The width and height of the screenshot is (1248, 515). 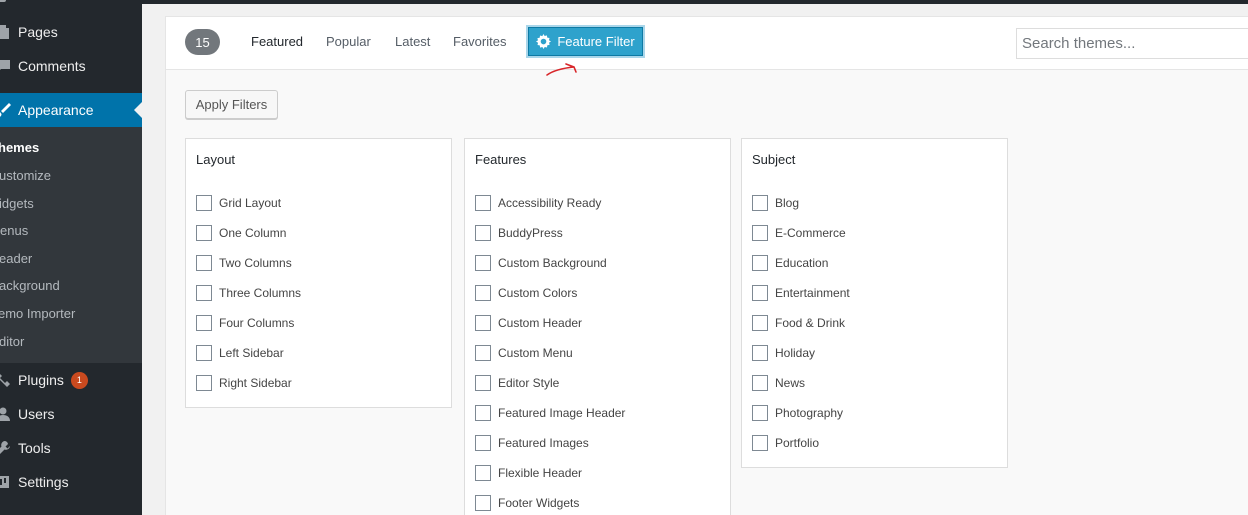 I want to click on plugins-icon, so click(x=6, y=380).